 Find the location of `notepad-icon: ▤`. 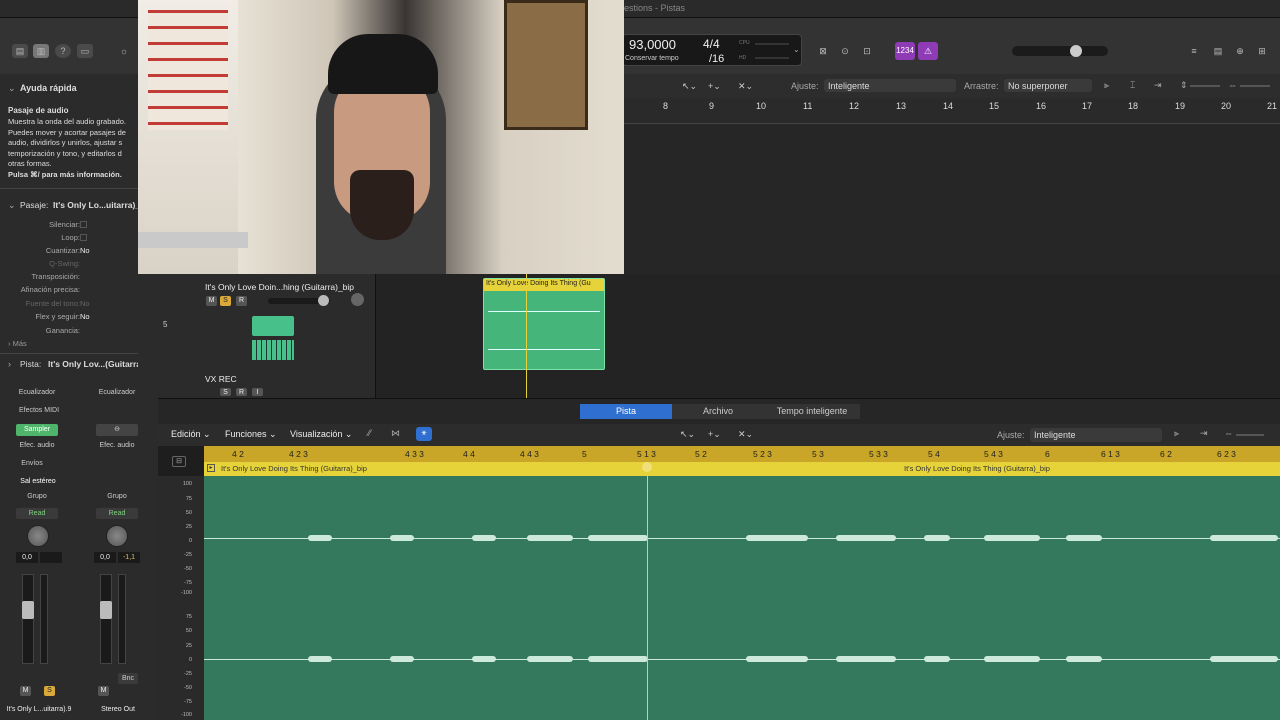

notepad-icon: ▤ is located at coordinates (1218, 51).